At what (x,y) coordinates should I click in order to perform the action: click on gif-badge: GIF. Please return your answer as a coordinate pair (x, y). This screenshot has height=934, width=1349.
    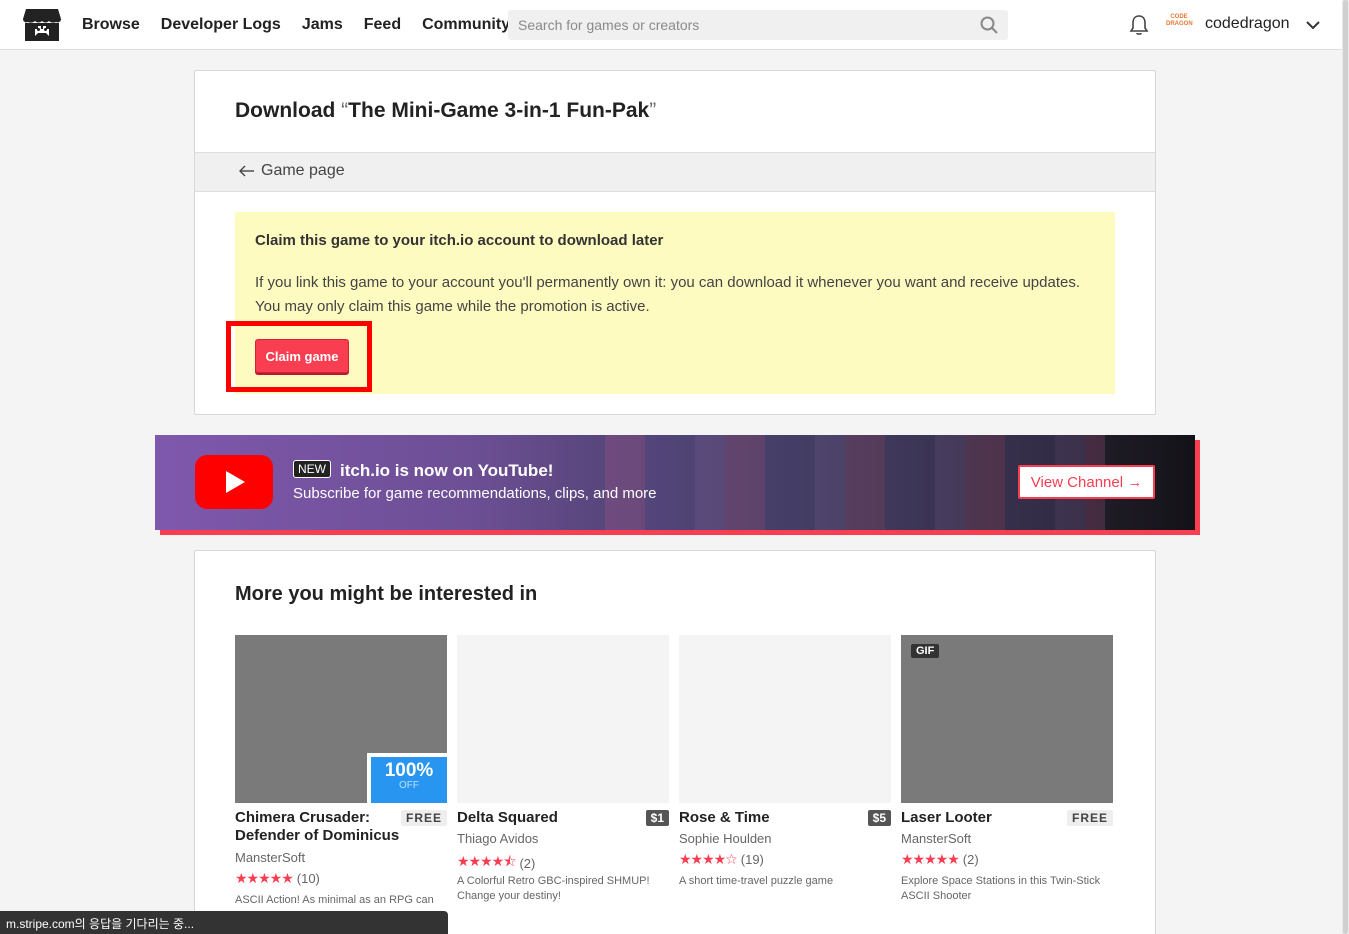
    Looking at the image, I should click on (925, 651).